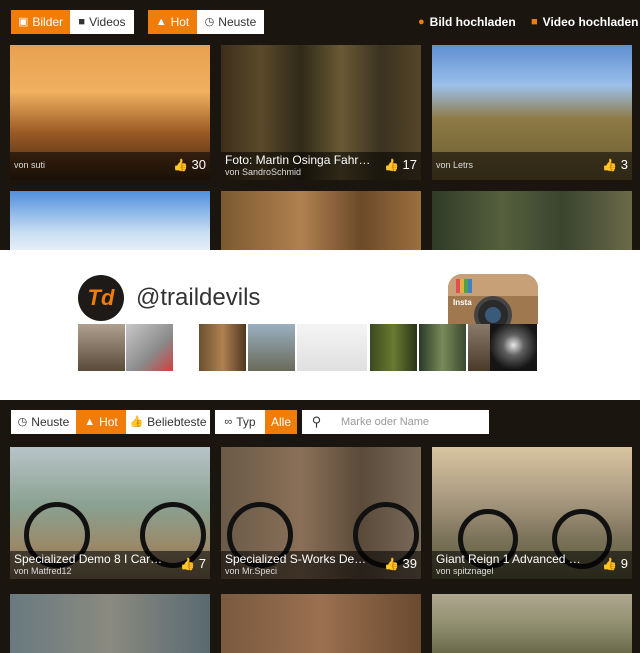 The height and width of the screenshot is (653, 640). I want to click on bicycle-icon: ∞, so click(228, 422).